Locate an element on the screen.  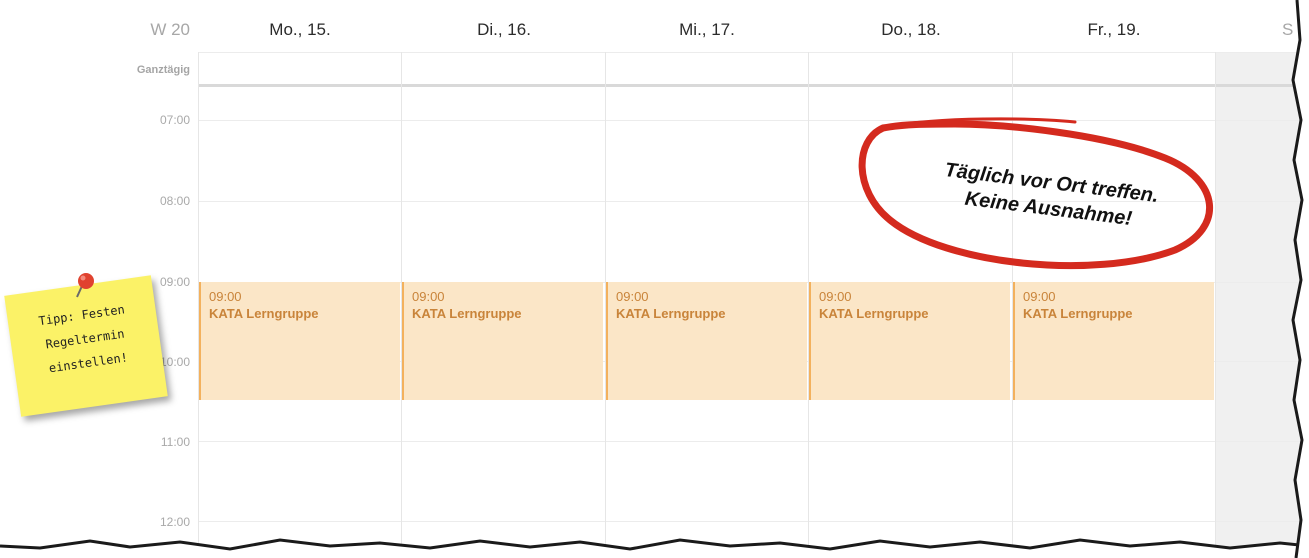
sticky-note-text: Tipp: Festen Regeltermin einstellen! is located at coordinates (83, 339).